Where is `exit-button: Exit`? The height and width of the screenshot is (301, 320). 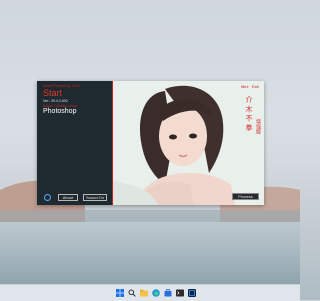
exit-button: Exit is located at coordinates (255, 86).